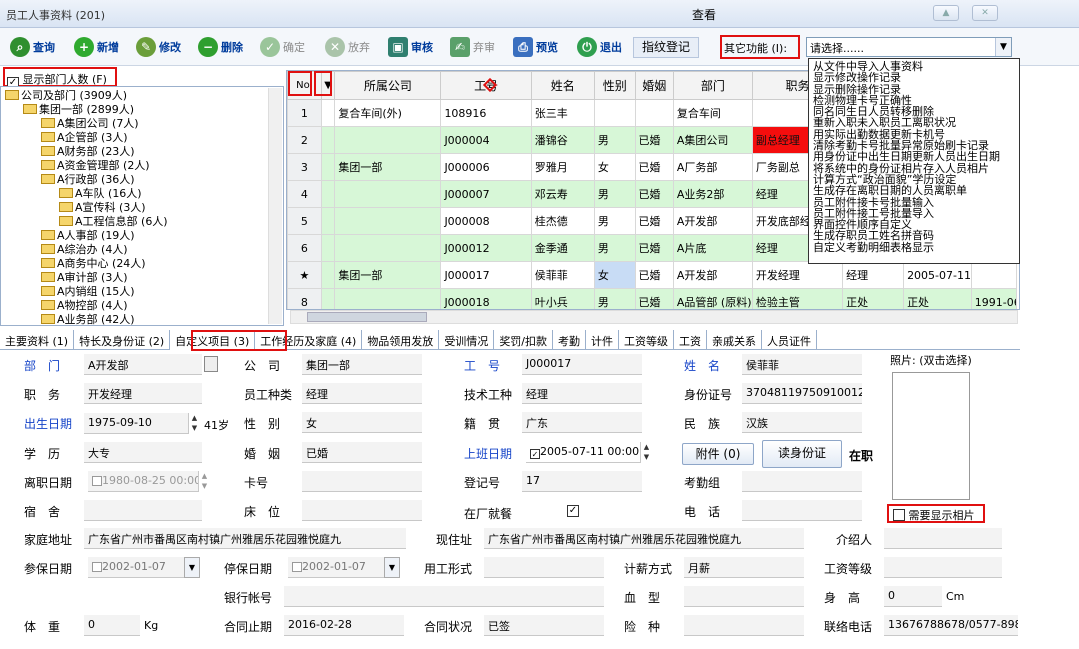 The image size is (1079, 649). What do you see at coordinates (347, 47) in the screenshot?
I see `abandon-button: ✕ 放弃` at bounding box center [347, 47].